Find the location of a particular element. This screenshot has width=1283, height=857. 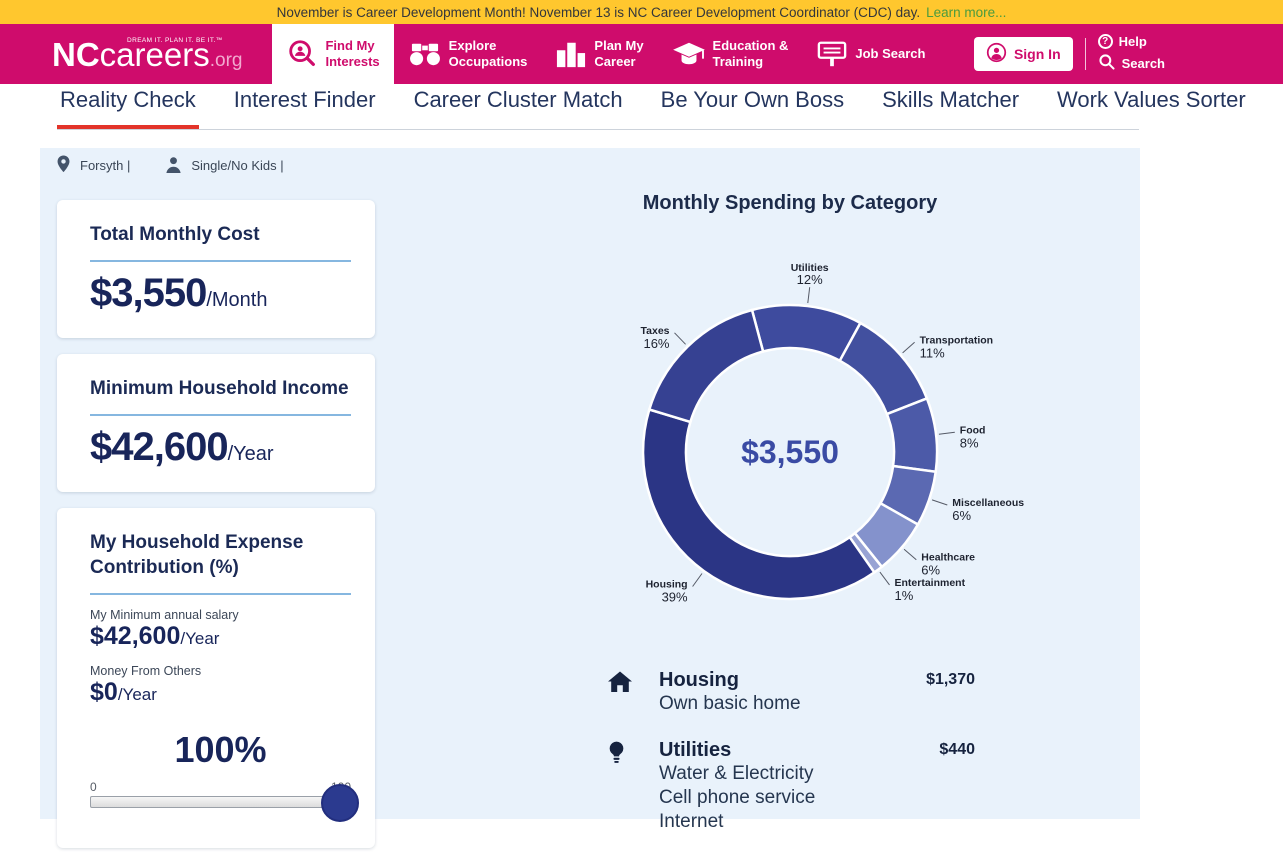

household-filter: Single/No Kids | is located at coordinates (224, 166).